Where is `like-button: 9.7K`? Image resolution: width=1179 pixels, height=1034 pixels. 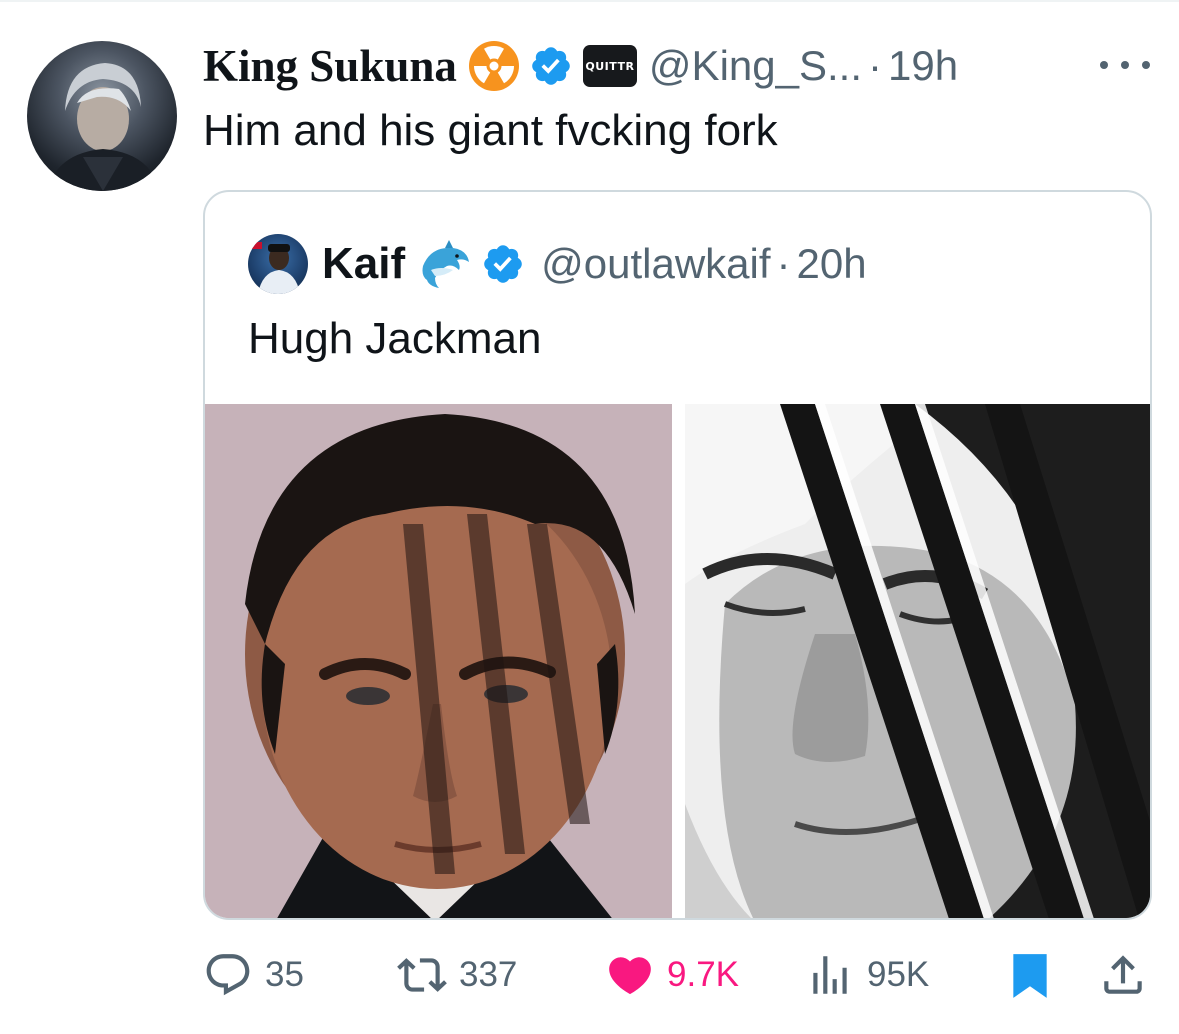
like-button: 9.7K is located at coordinates (672, 975).